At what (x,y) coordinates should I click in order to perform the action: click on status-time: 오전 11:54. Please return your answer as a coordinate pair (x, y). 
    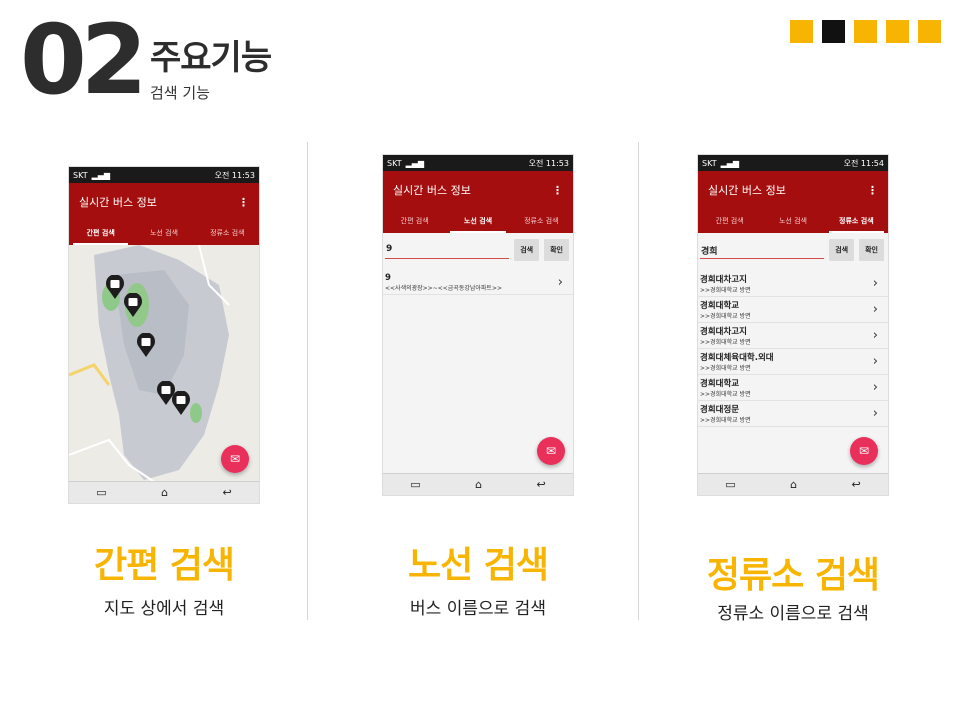
    Looking at the image, I should click on (863, 163).